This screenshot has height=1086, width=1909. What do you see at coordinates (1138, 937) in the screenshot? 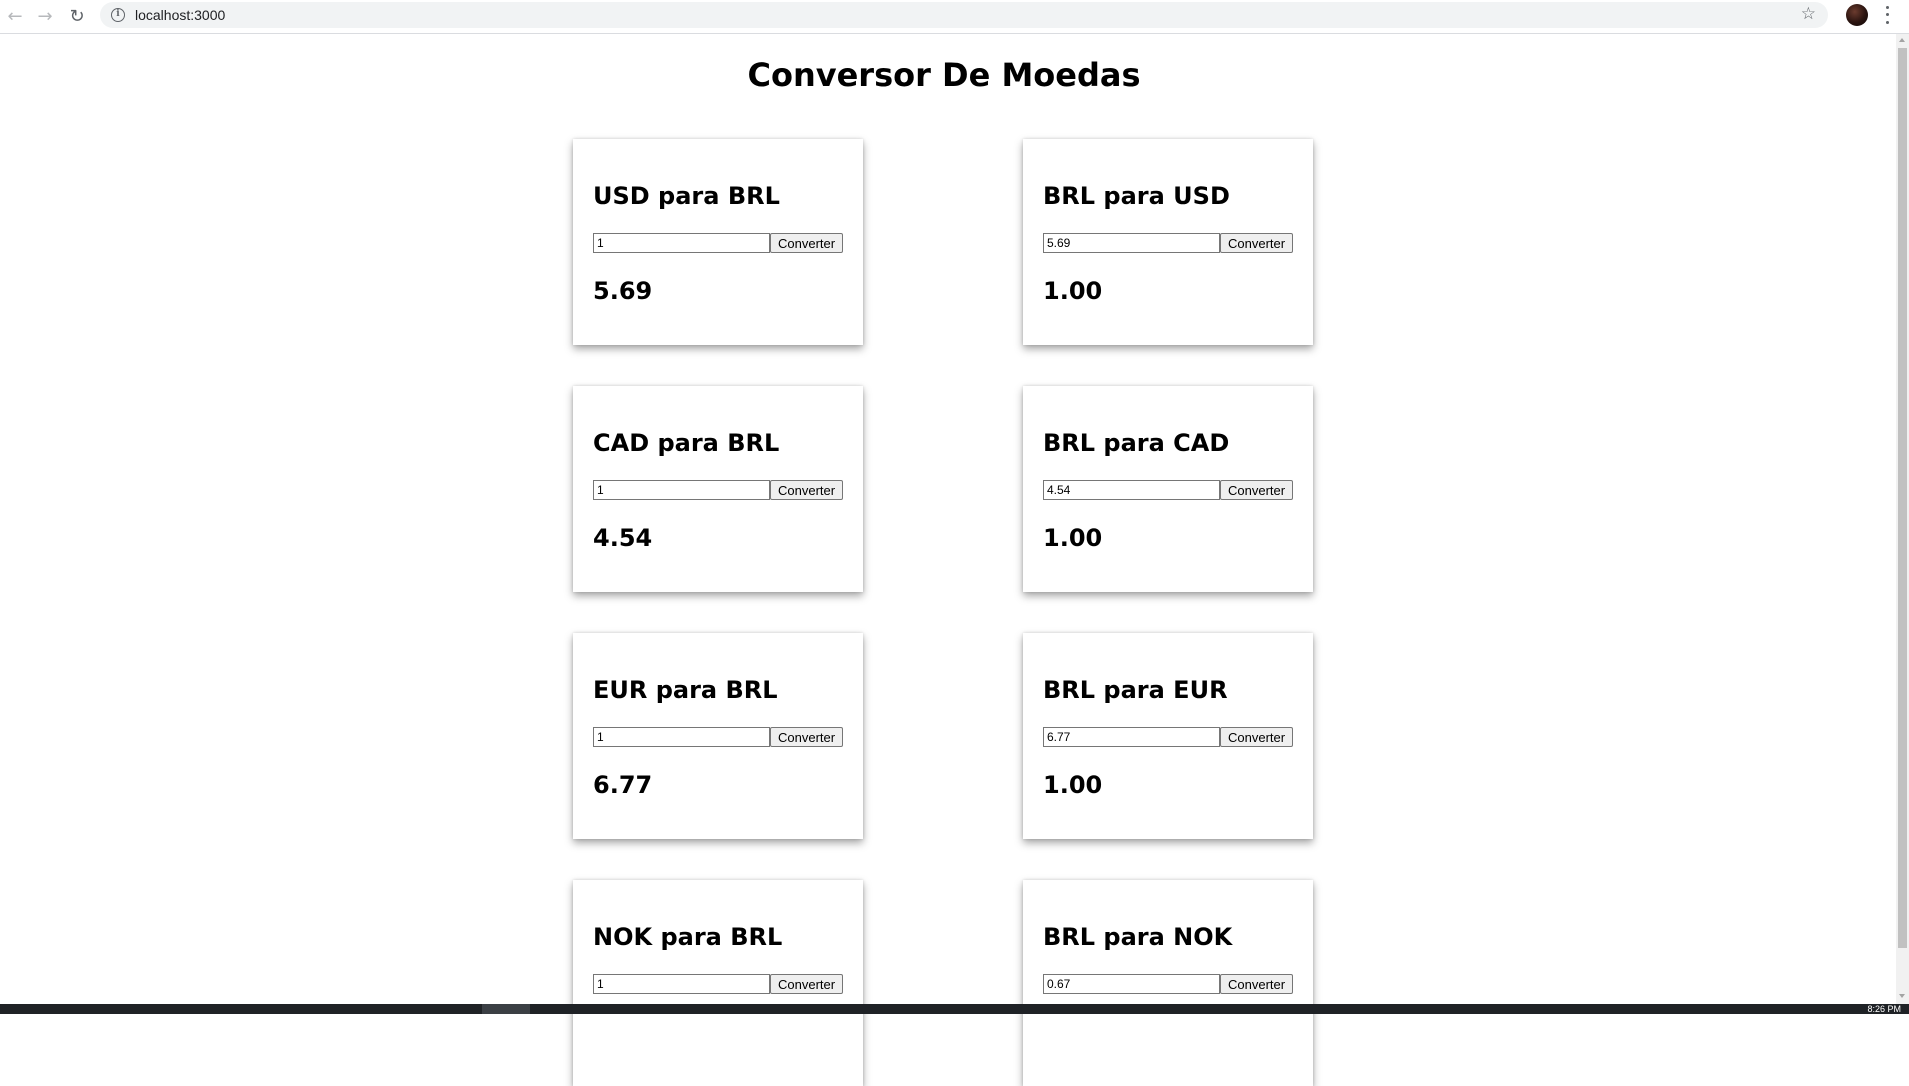
I see `card-title: BRL para NOK` at bounding box center [1138, 937].